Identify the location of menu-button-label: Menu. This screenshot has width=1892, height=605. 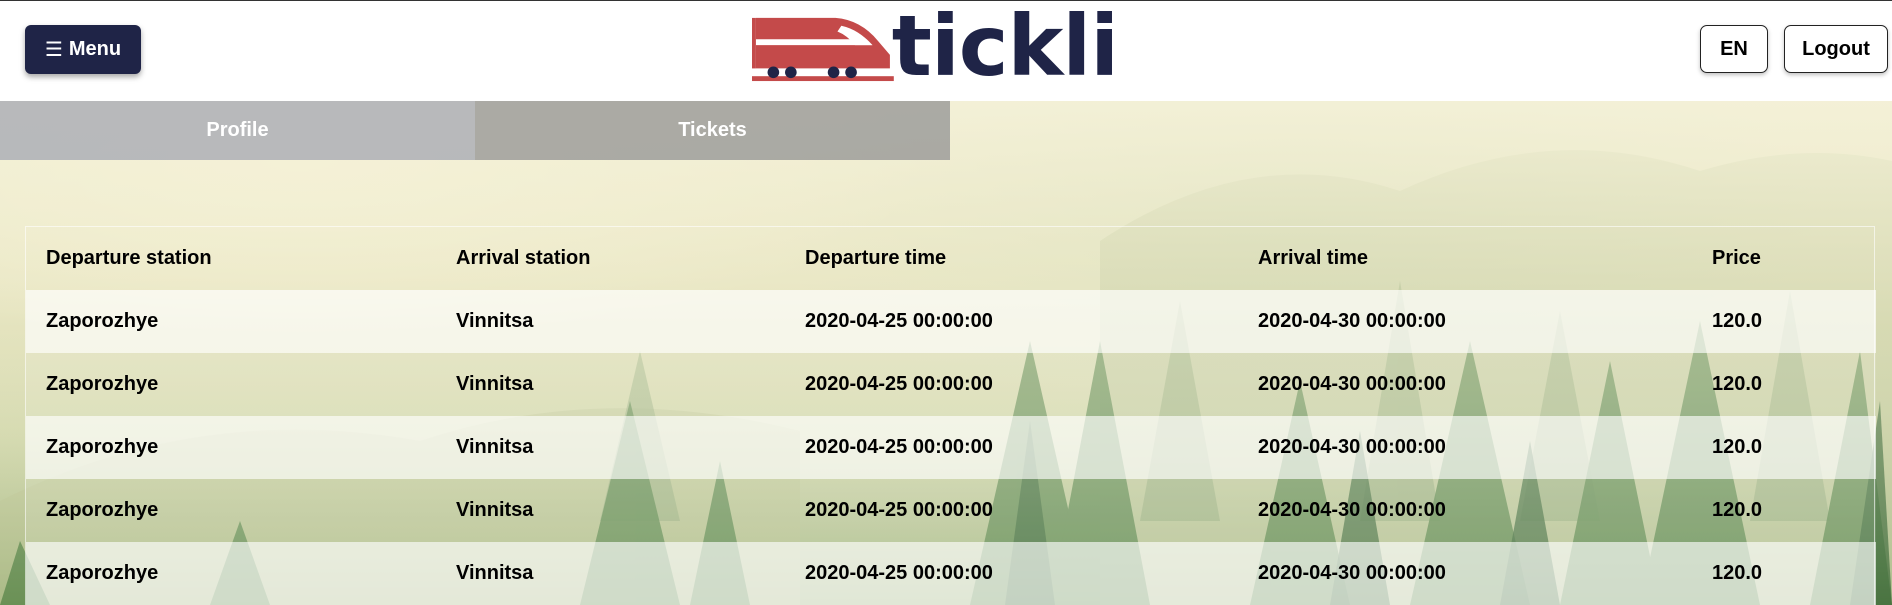
(95, 49).